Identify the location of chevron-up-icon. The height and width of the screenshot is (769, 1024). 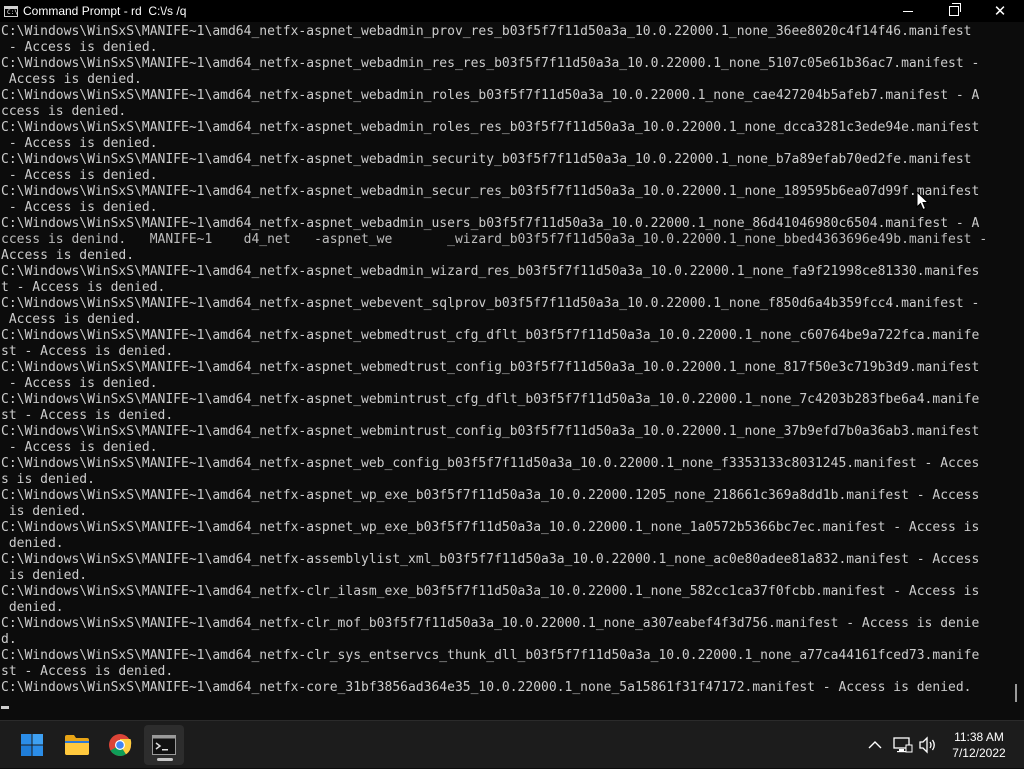
(875, 745).